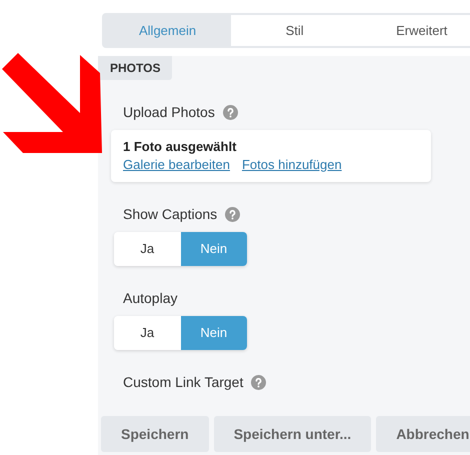 The height and width of the screenshot is (455, 470). I want to click on gallery-link: Fotos hinzufügen, so click(292, 165).